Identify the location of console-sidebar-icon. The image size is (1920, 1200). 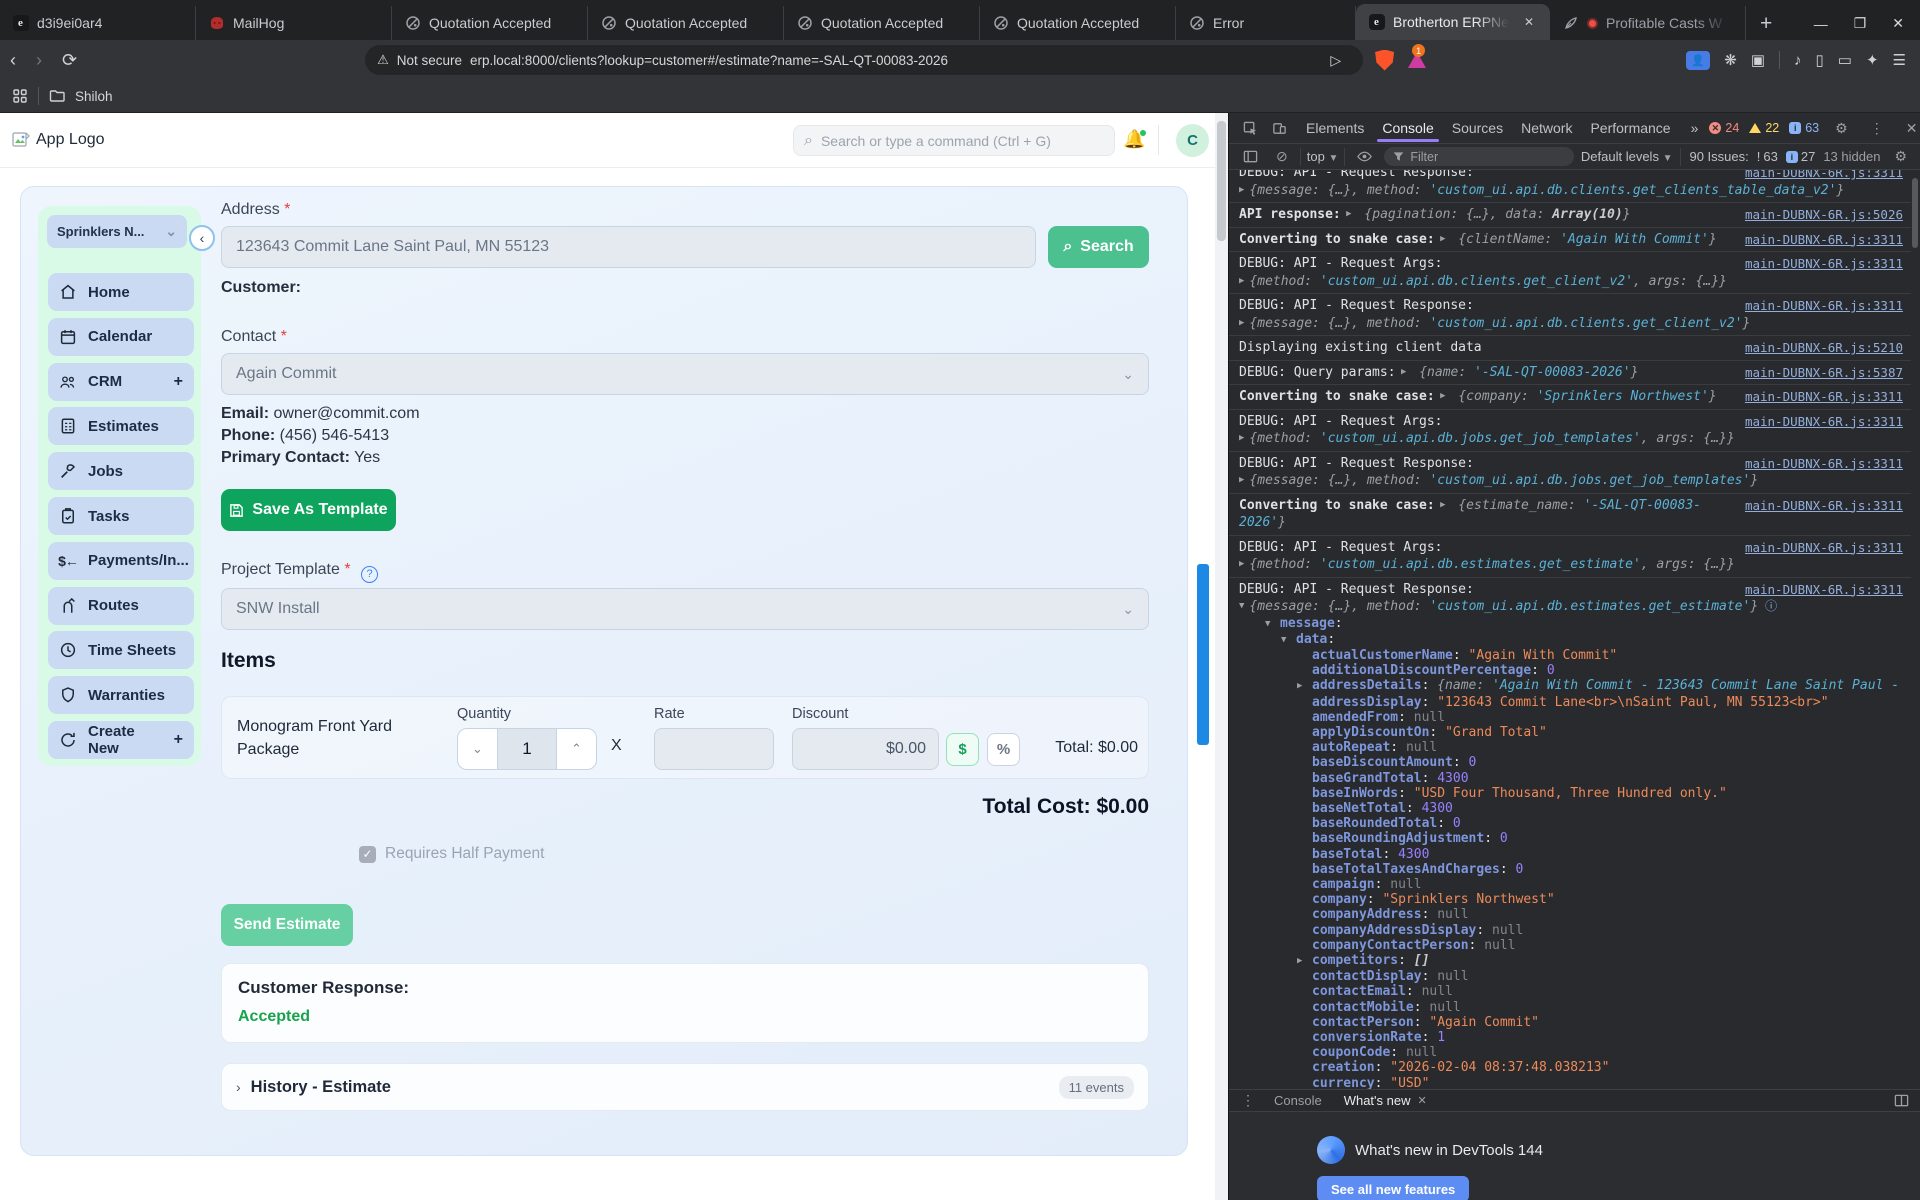
(1250, 156).